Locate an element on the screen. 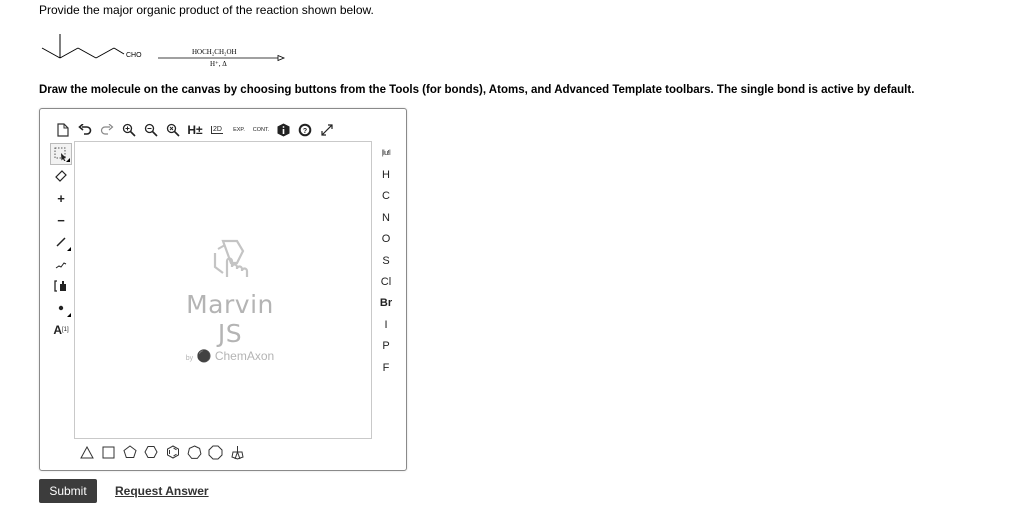  atom-br-button: Br is located at coordinates (386, 303).